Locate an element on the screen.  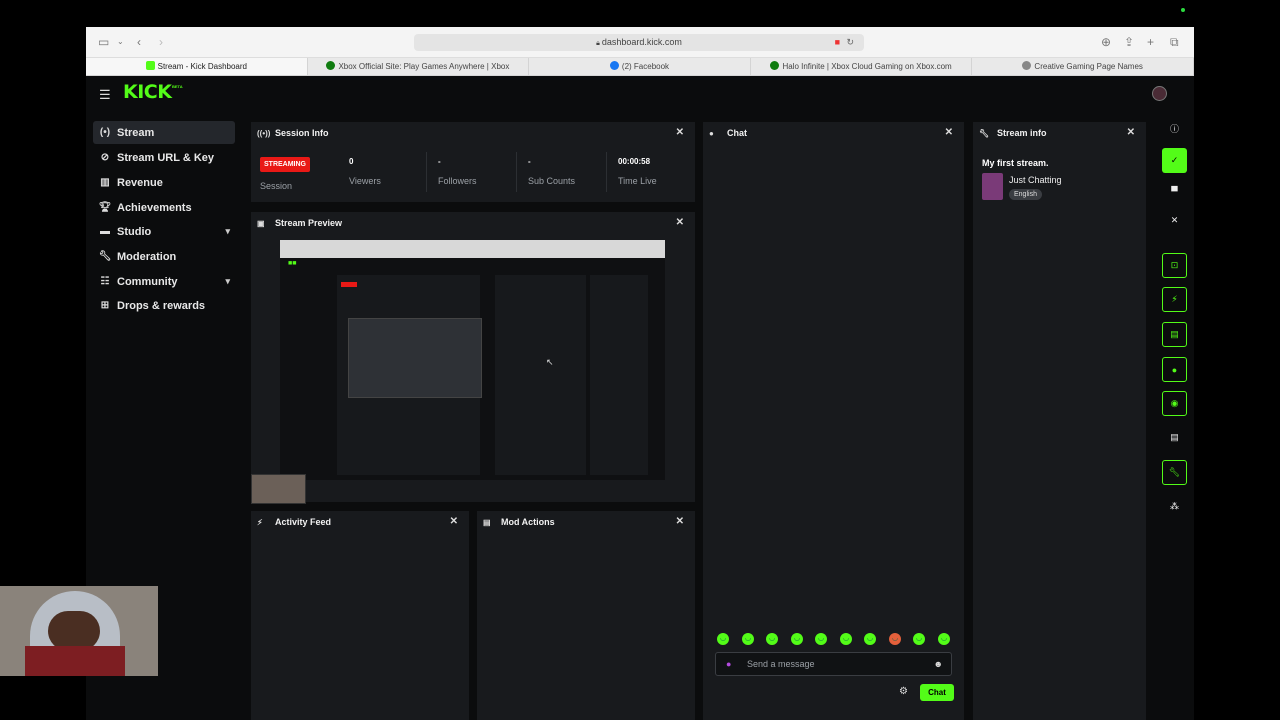
webcam-face is located at coordinates (74, 631).